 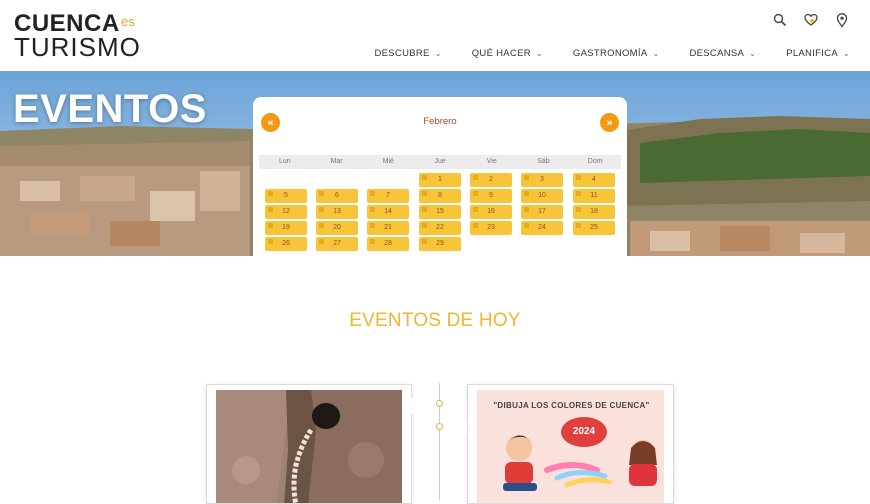 I want to click on calendar-day: 27, so click(x=337, y=244).